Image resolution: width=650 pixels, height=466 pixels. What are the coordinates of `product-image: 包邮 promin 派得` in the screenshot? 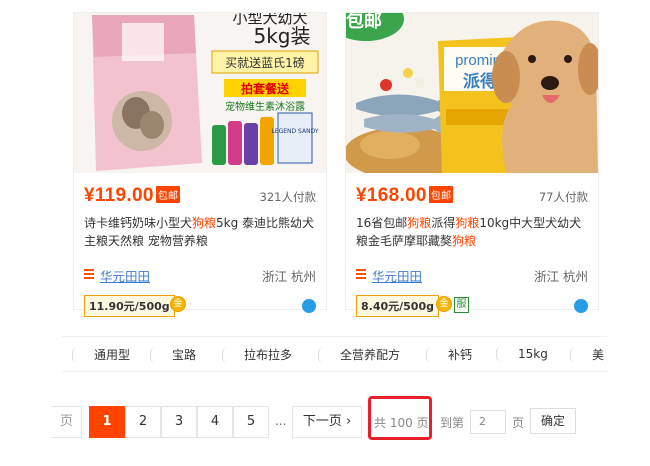 It's located at (472, 93).